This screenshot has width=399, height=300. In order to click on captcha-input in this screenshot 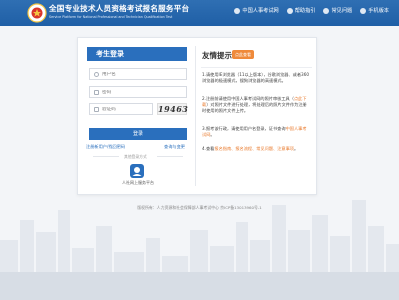, I will do `click(122, 109)`.